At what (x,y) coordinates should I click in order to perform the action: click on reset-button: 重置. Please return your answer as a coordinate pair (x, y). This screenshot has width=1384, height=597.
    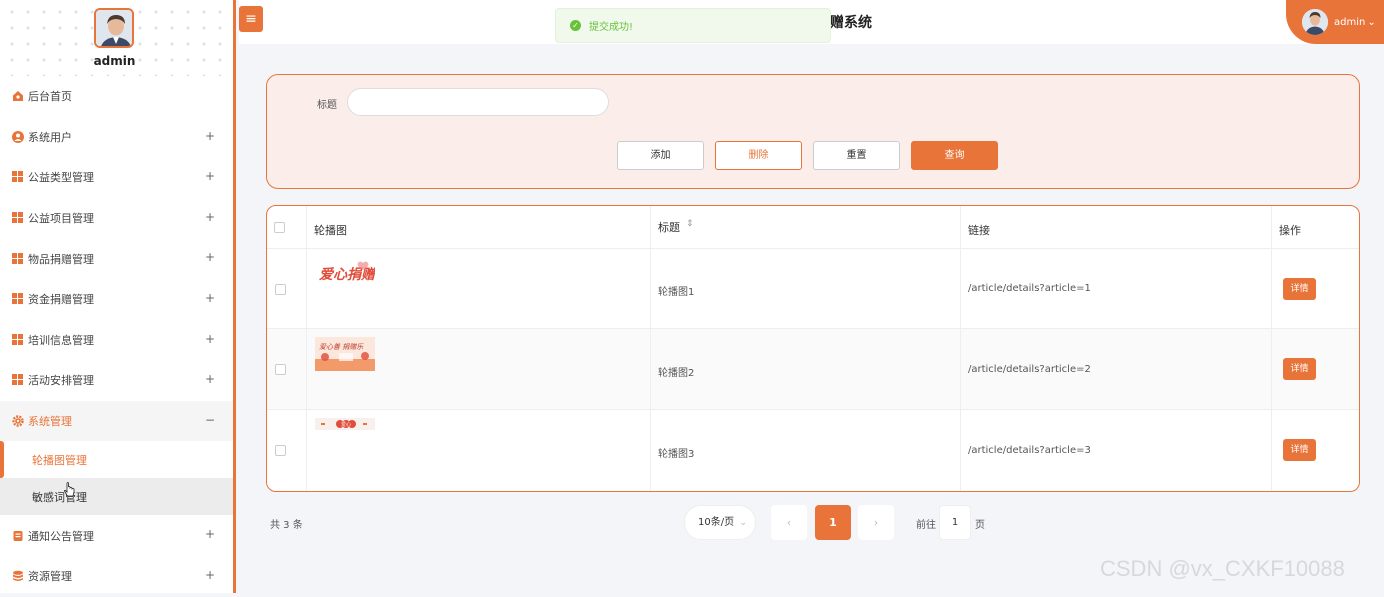
    Looking at the image, I should click on (856, 155).